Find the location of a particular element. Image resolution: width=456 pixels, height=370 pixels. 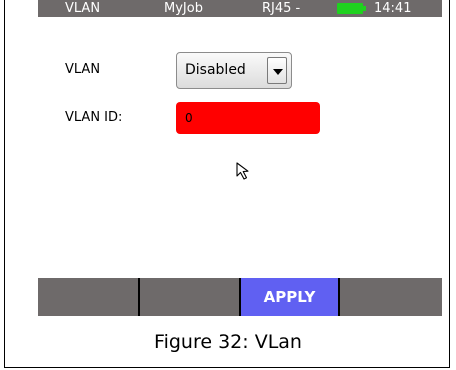

vlan-id-label: VLAN ID: is located at coordinates (94, 117).